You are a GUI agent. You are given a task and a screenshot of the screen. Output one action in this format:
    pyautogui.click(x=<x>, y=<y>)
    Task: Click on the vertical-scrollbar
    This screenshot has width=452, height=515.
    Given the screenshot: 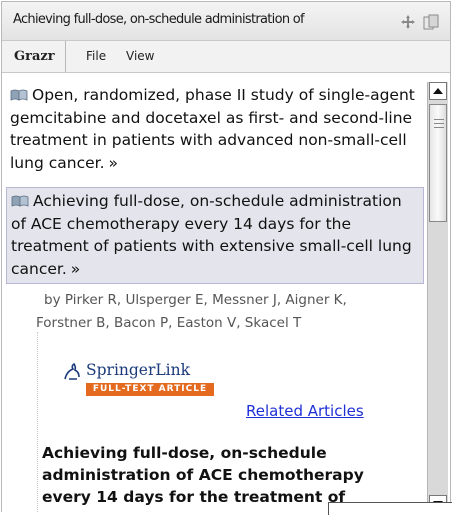 What is the action you would take?
    pyautogui.click(x=437, y=297)
    